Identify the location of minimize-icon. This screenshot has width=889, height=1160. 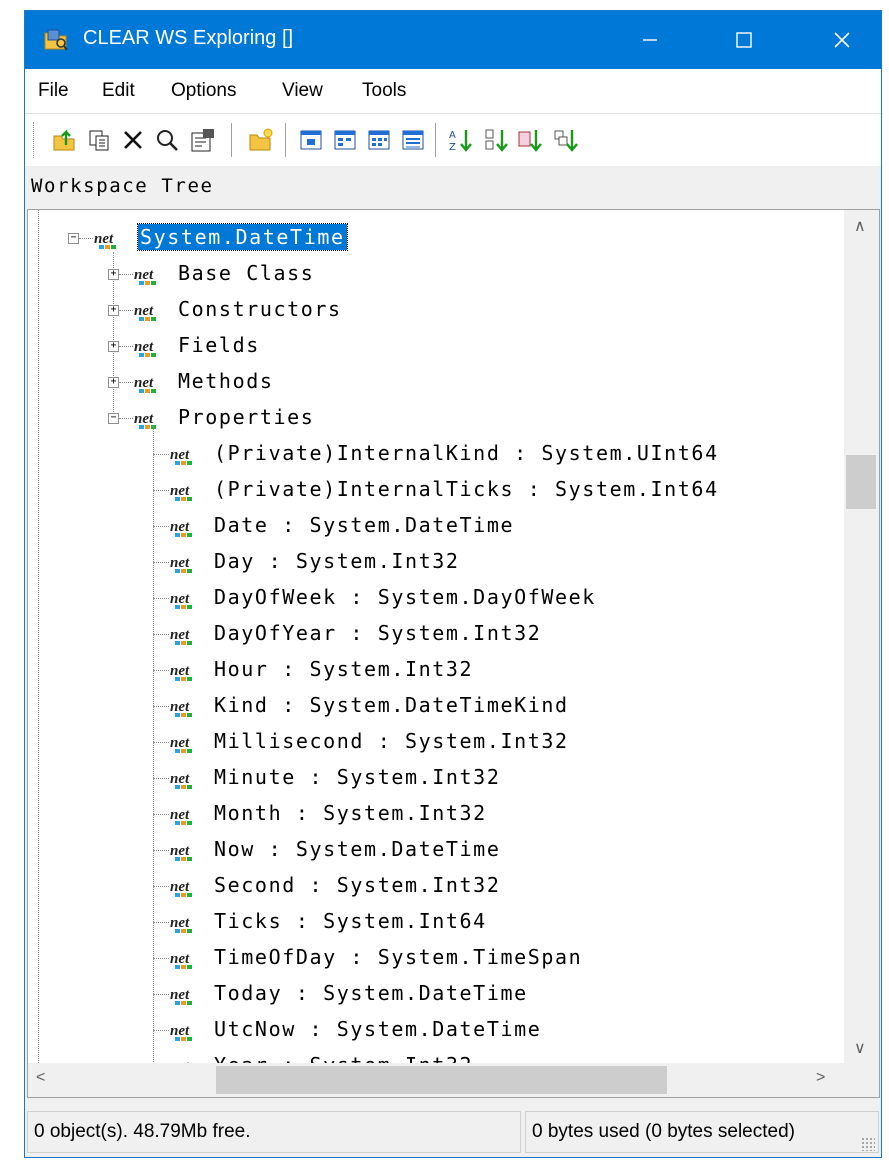
(650, 40).